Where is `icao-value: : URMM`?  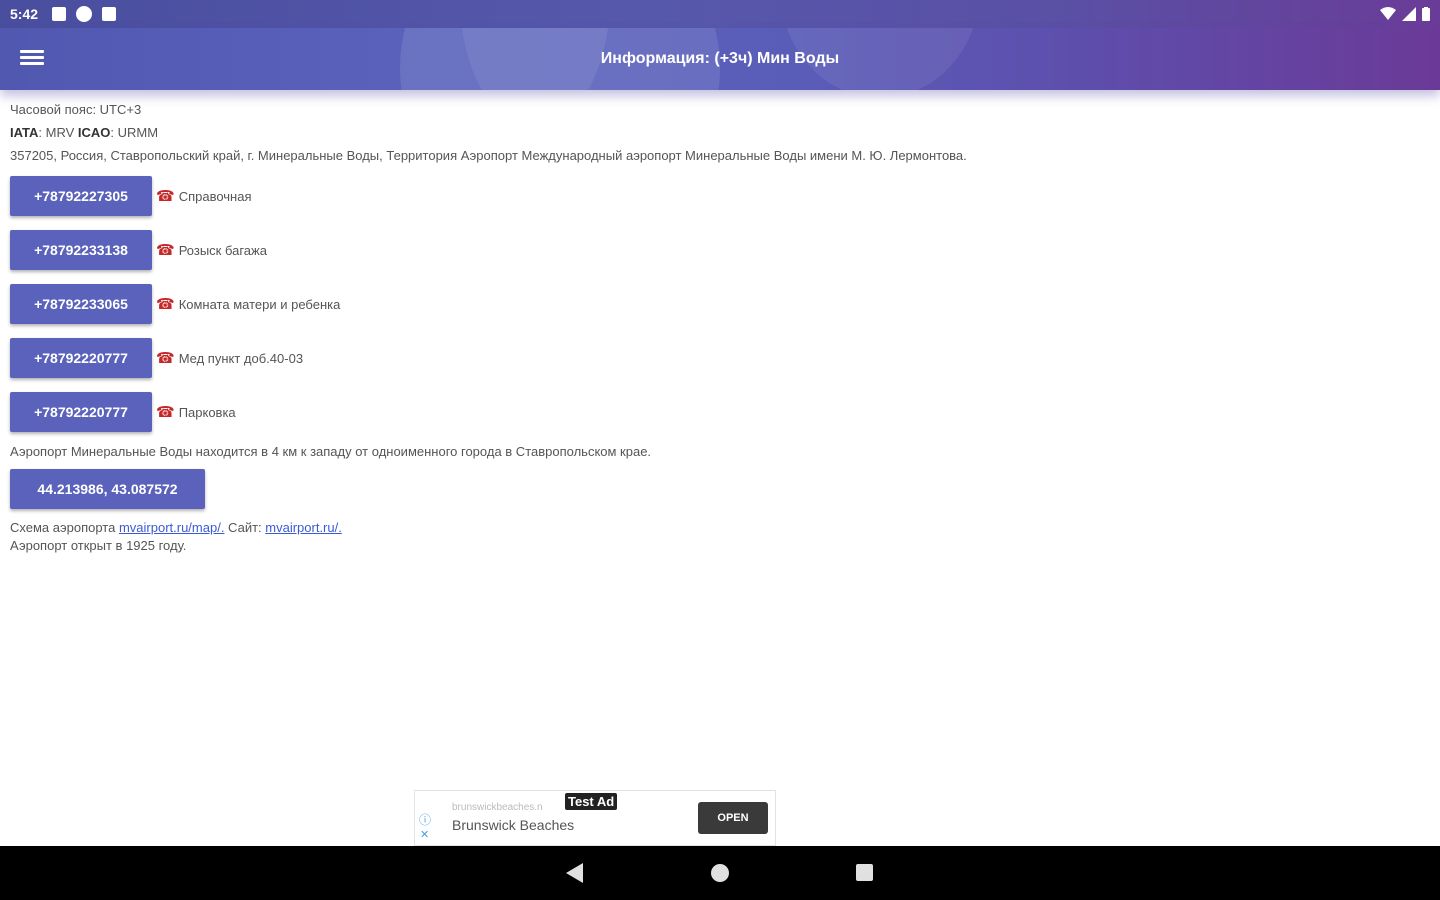 icao-value: : URMM is located at coordinates (134, 132).